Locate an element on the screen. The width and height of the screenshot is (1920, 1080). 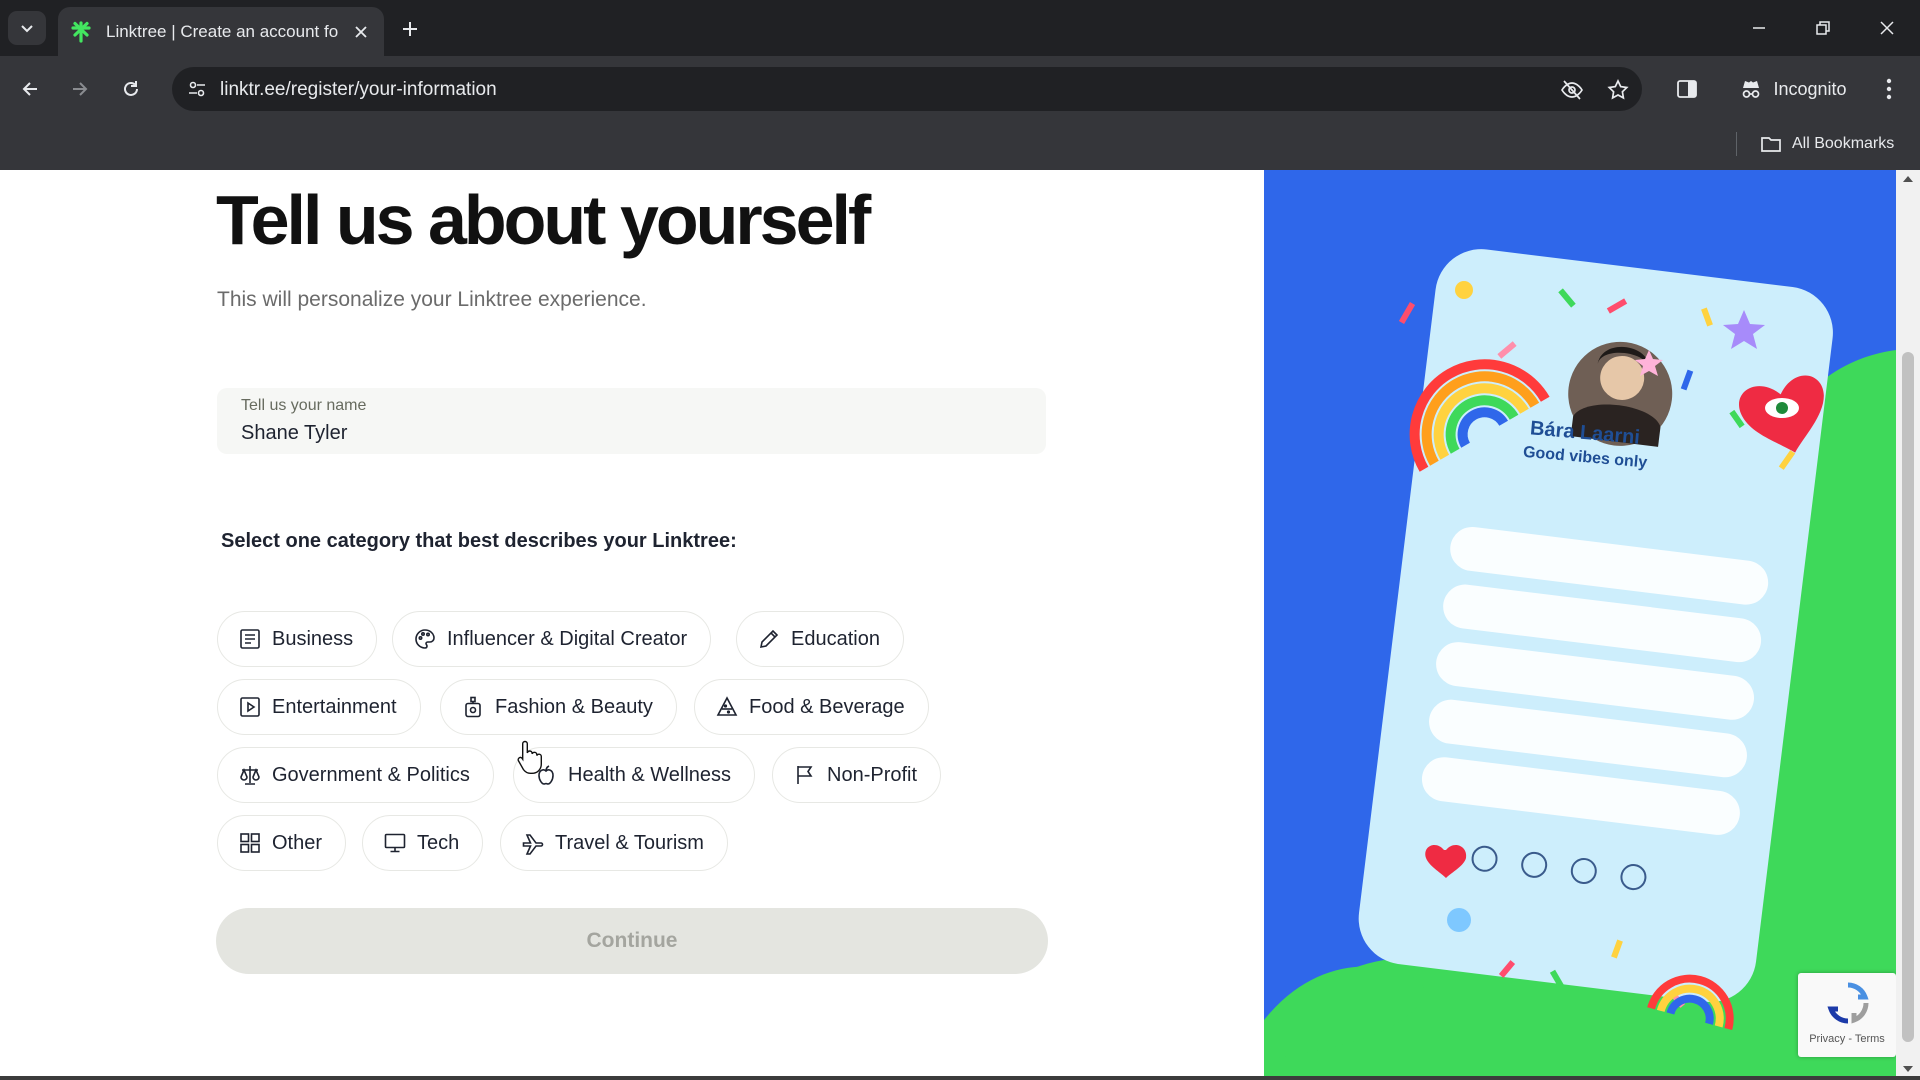
continue-button: Continue is located at coordinates (632, 941).